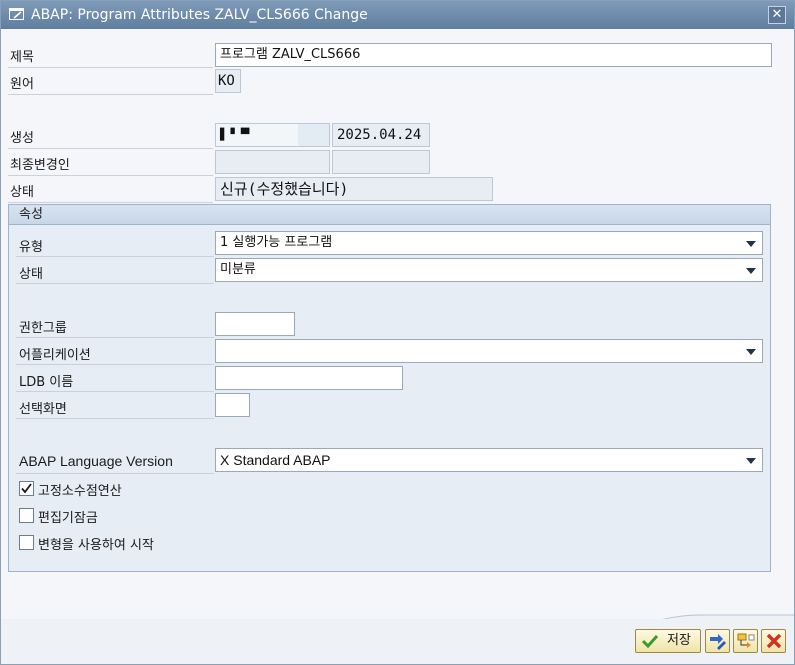 The width and height of the screenshot is (795, 665). I want to click on start-using-variant-checkbox, so click(26, 542).